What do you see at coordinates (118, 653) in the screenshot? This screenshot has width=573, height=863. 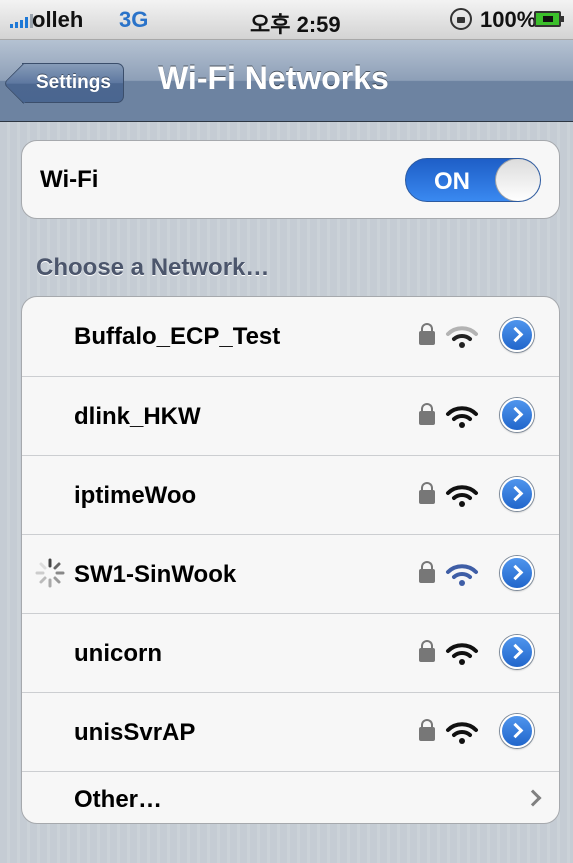 I see `network-name: unicorn` at bounding box center [118, 653].